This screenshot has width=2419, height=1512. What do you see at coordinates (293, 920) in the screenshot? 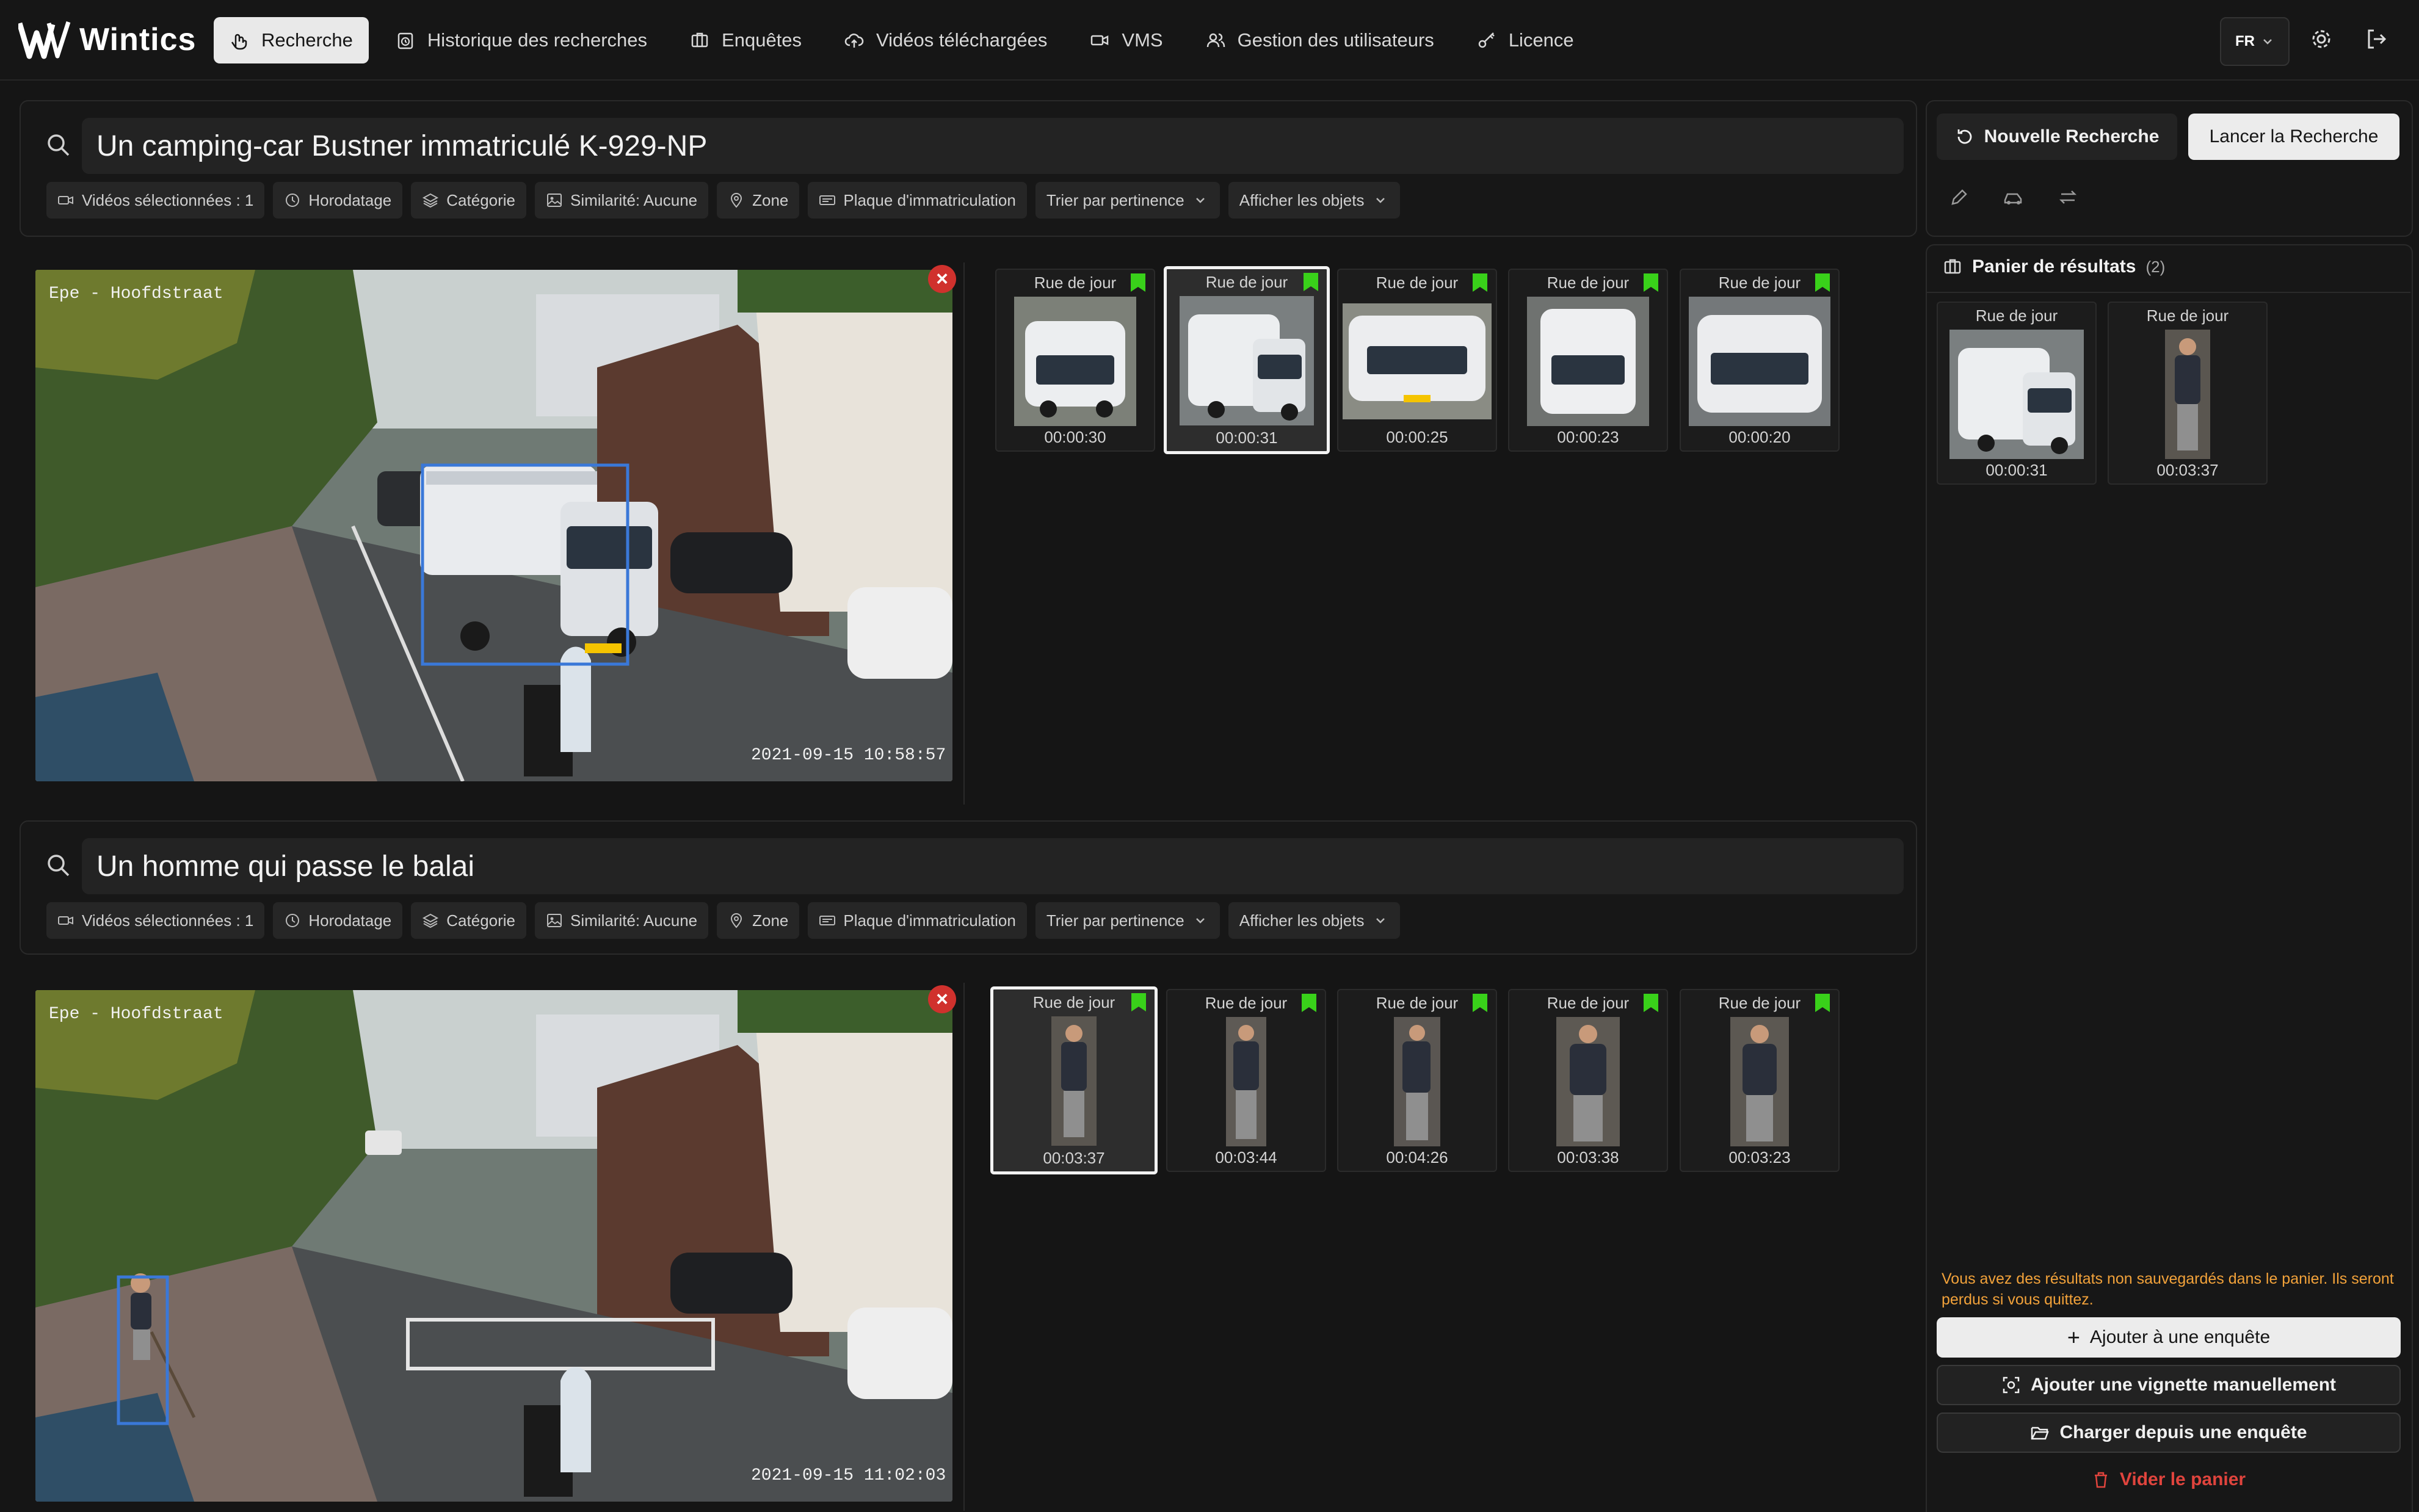
I see `clock-icon` at bounding box center [293, 920].